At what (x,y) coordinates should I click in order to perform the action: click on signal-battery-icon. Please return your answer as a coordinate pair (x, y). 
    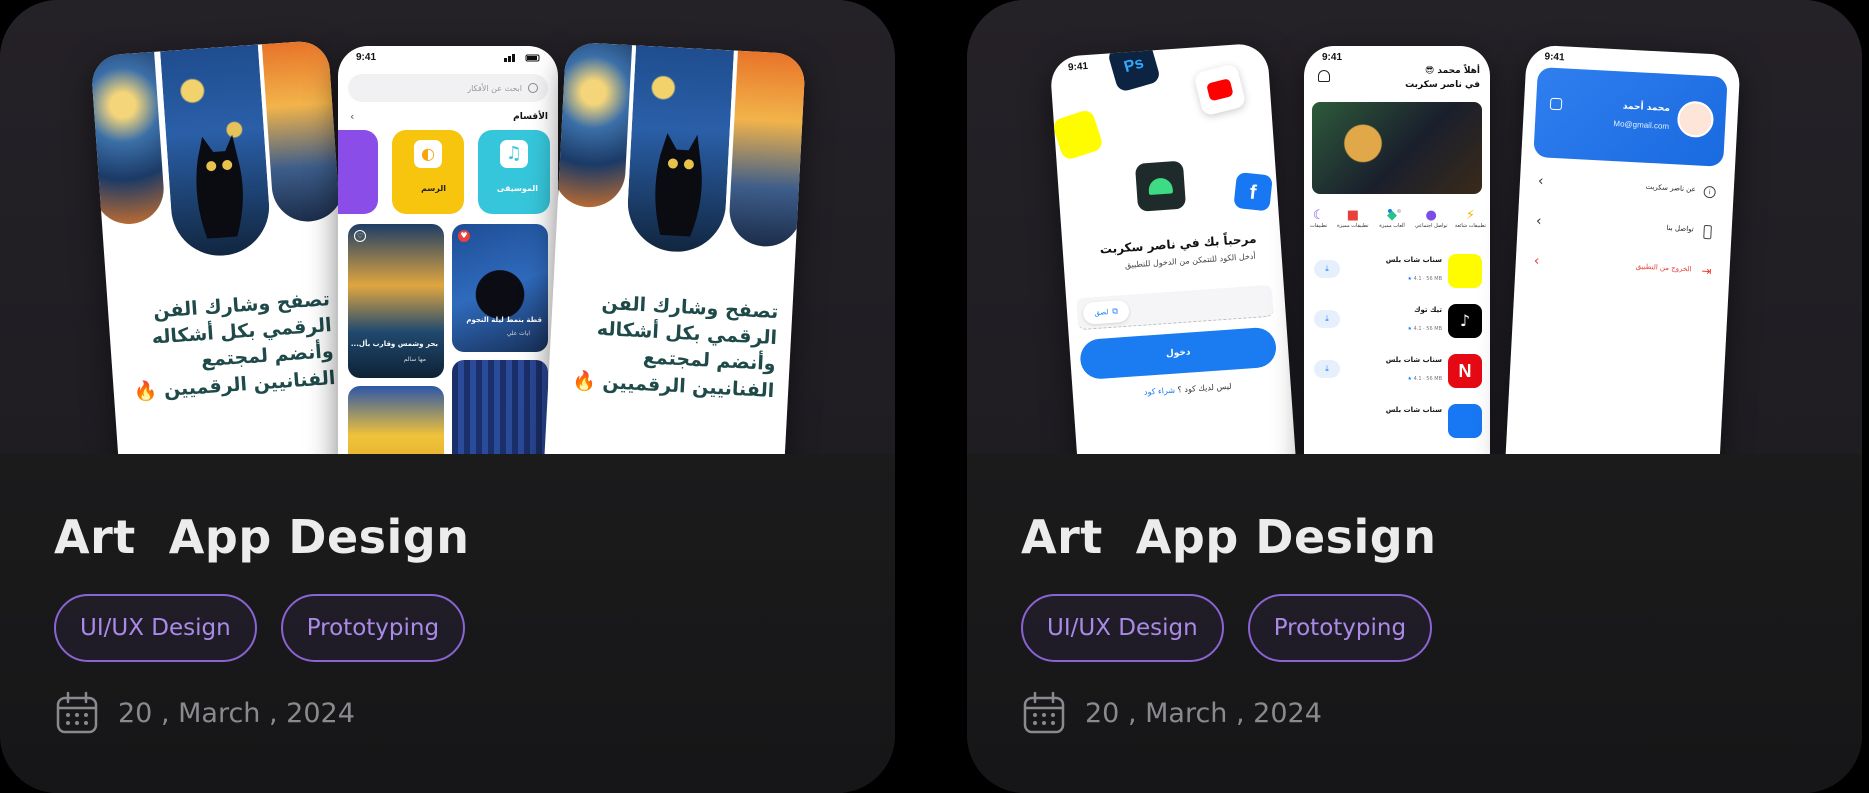
    Looking at the image, I should click on (522, 58).